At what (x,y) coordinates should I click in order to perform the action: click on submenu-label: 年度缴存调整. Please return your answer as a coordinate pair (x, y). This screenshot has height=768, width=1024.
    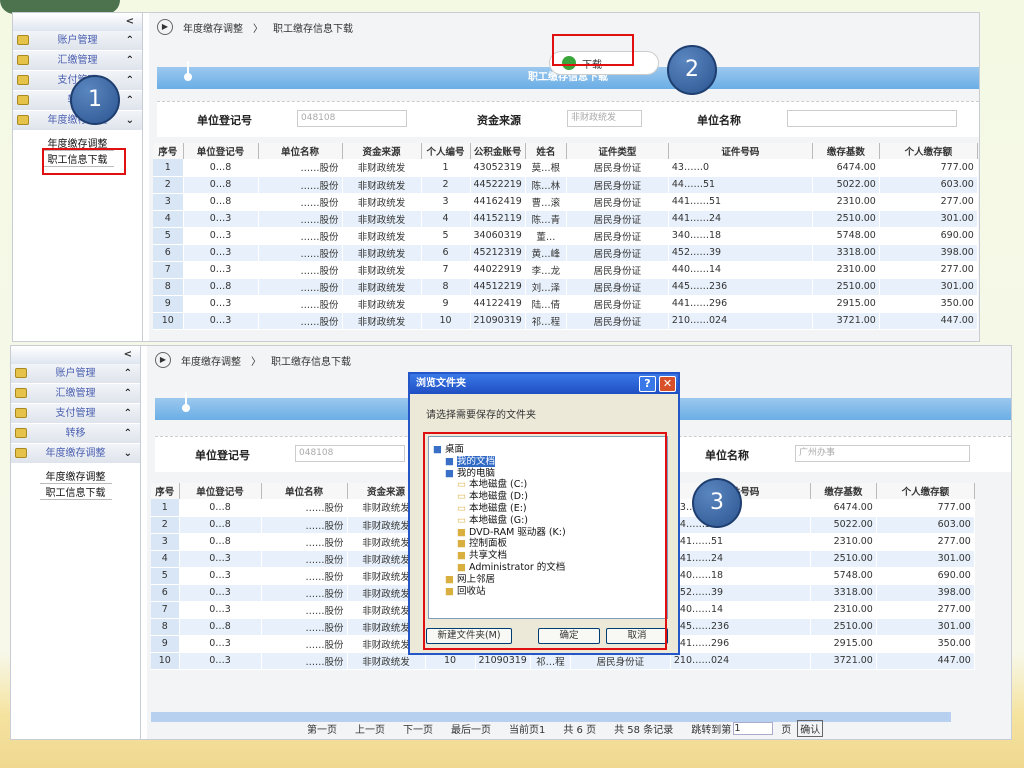
    Looking at the image, I should click on (75, 478).